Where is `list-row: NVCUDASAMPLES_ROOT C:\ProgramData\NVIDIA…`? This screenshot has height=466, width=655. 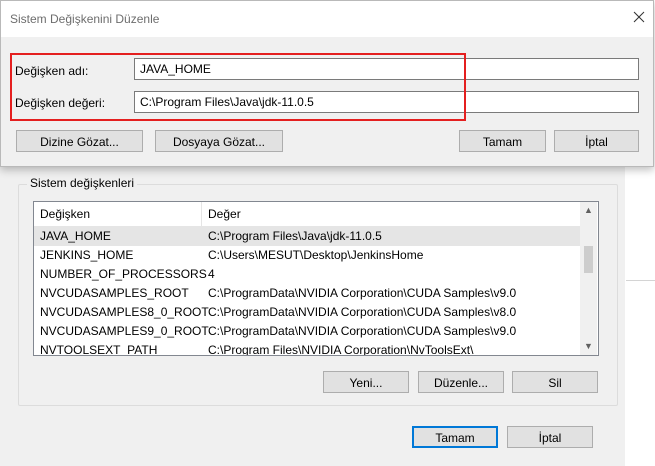
list-row: NVCUDASAMPLES_ROOT C:\ProgramData\NVIDIA… is located at coordinates (307, 293).